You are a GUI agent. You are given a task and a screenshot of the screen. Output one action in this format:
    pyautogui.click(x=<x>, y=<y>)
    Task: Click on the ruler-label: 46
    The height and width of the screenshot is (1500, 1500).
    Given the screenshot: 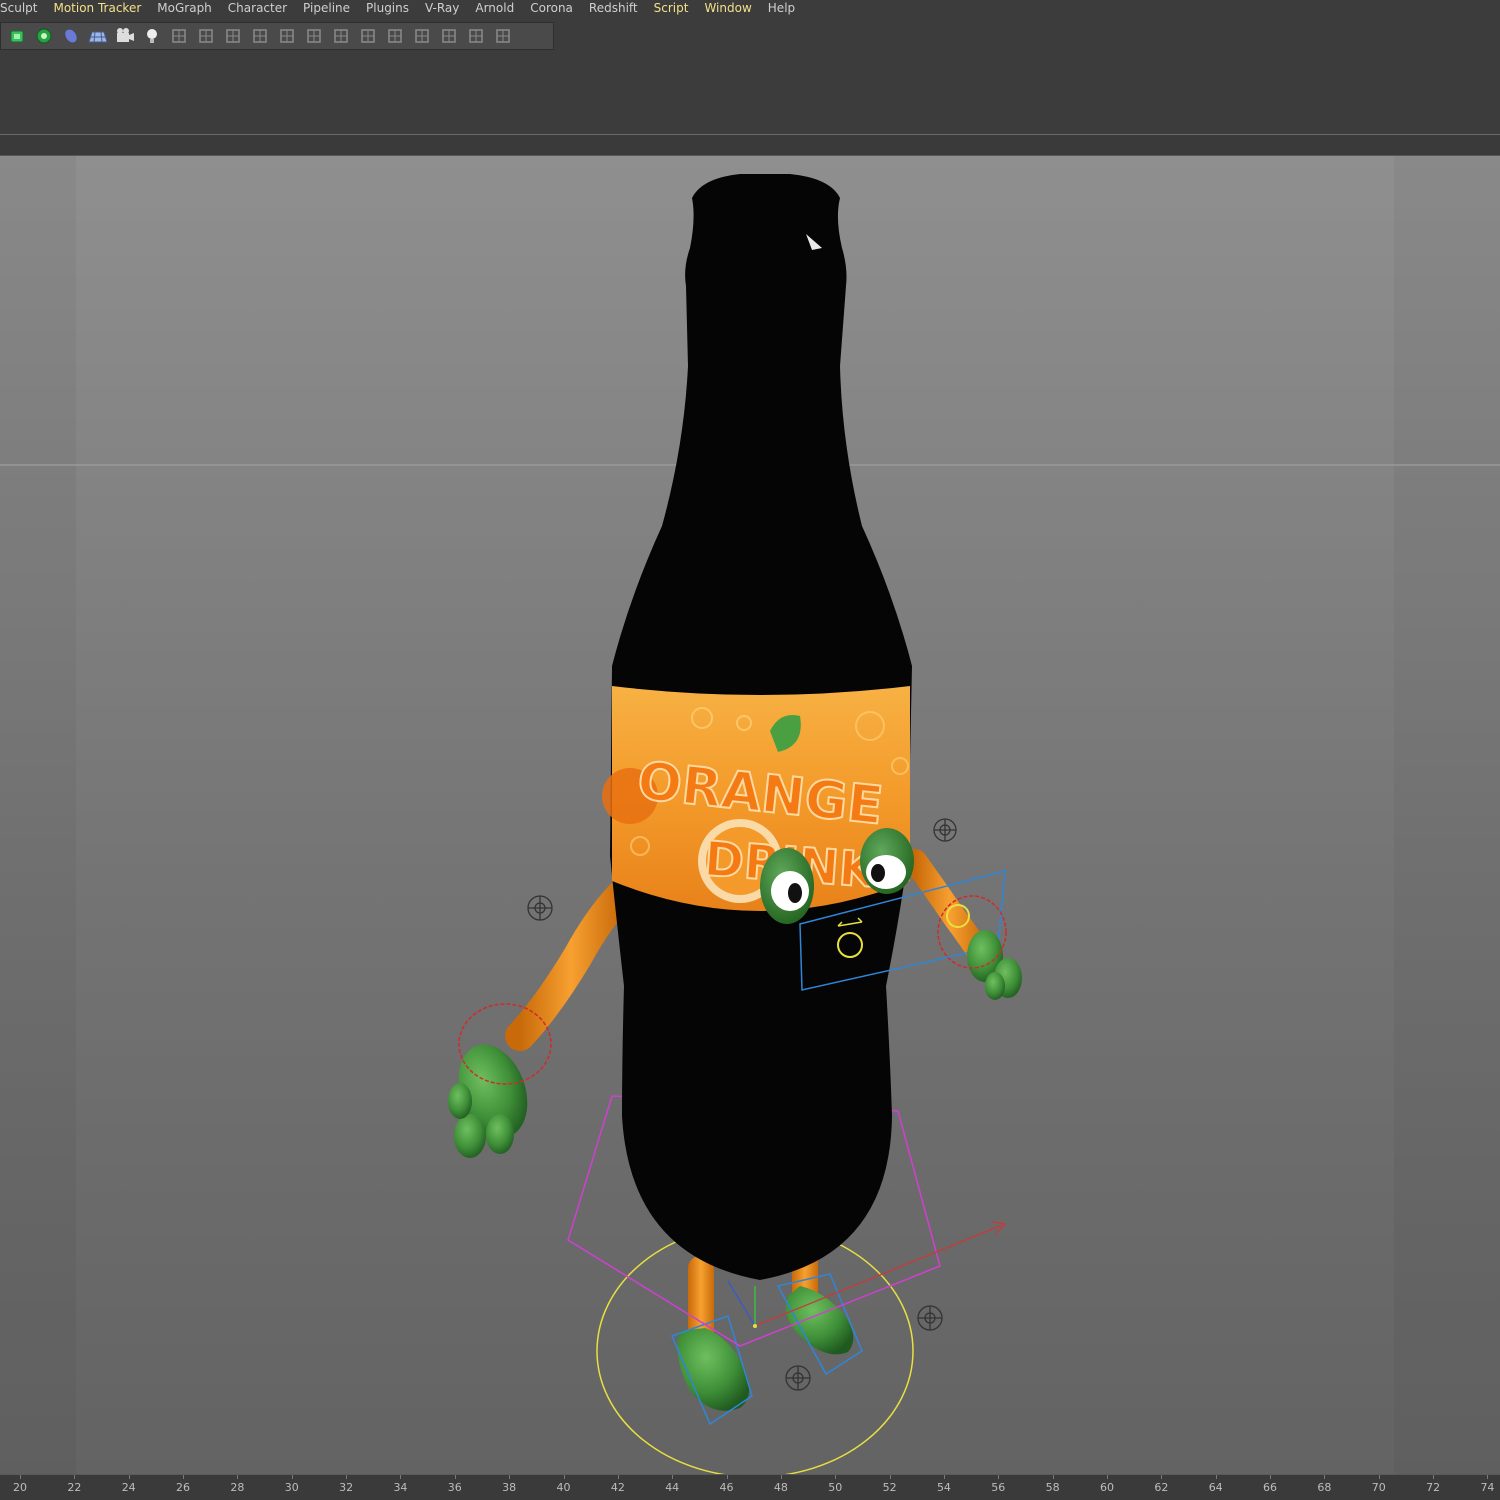 What is the action you would take?
    pyautogui.click(x=726, y=1487)
    